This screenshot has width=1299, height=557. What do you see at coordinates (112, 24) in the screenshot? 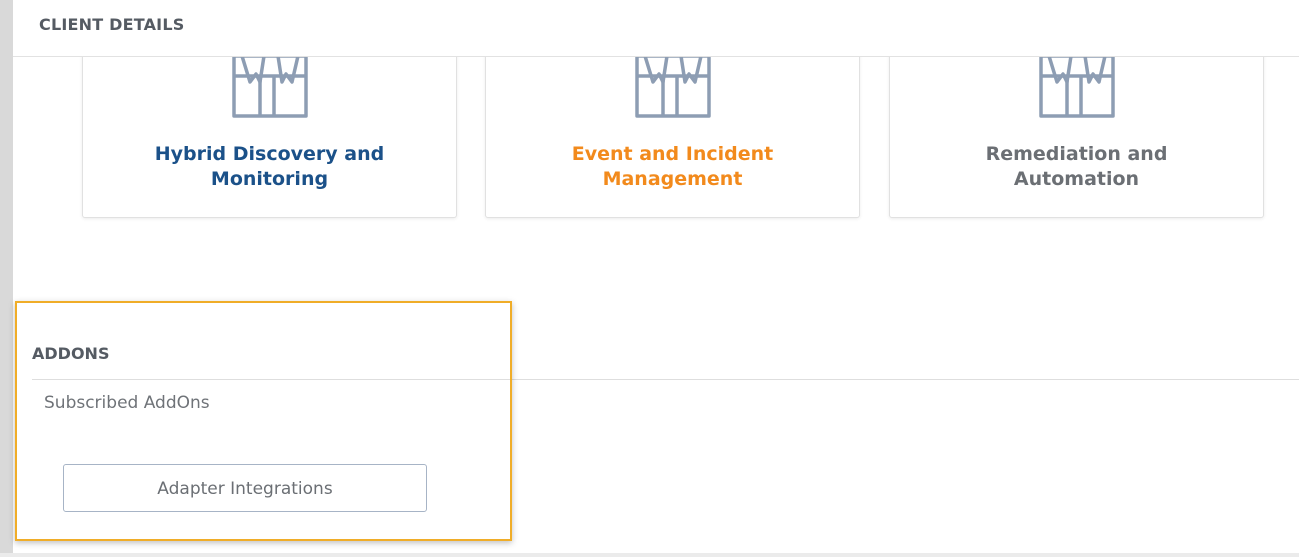
I see `client-details-title: CLIENT DETAILS` at bounding box center [112, 24].